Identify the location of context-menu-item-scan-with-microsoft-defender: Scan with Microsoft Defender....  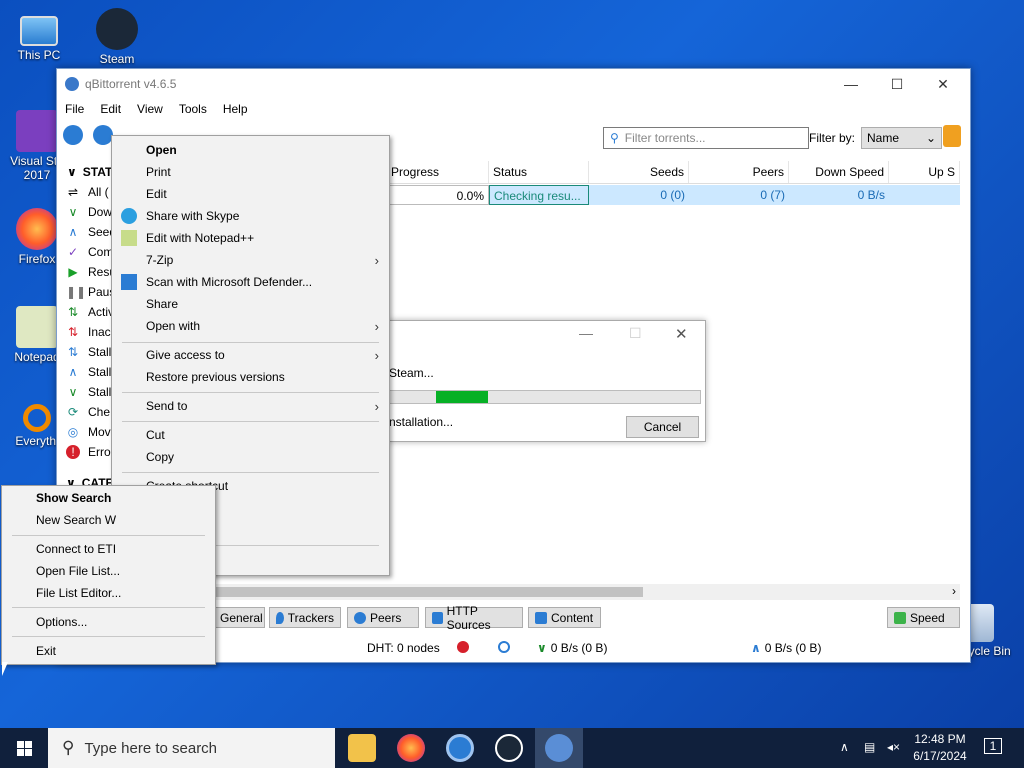
(250, 282).